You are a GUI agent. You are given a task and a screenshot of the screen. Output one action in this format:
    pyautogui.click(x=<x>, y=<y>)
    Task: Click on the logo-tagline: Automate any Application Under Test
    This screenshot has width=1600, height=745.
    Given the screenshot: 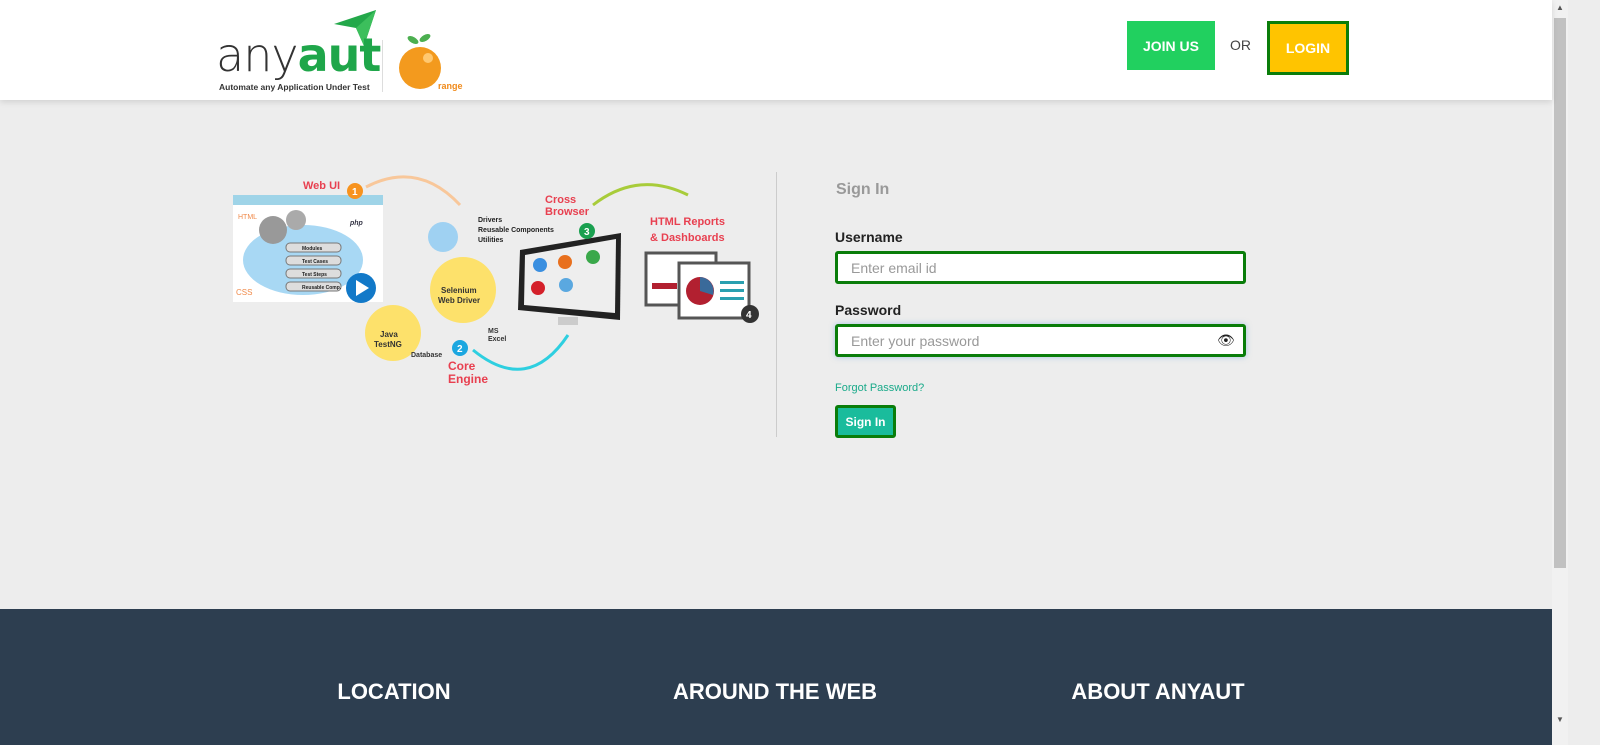 What is the action you would take?
    pyautogui.click(x=294, y=87)
    